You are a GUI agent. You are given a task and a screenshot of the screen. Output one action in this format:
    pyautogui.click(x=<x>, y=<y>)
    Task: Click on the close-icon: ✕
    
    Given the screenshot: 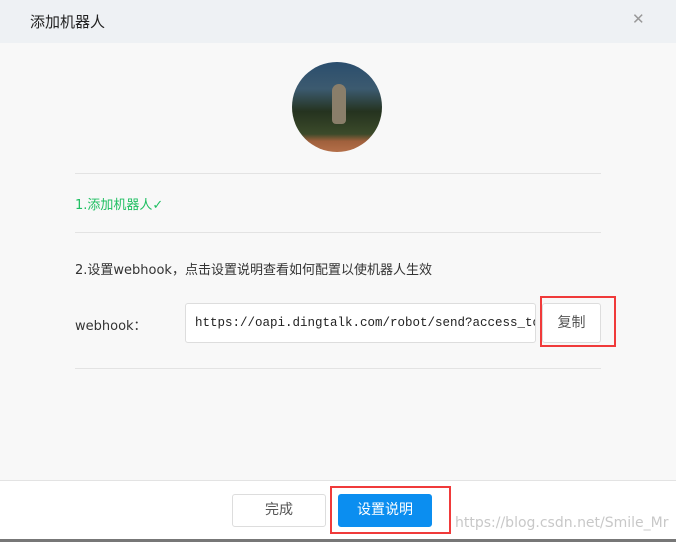 What is the action you would take?
    pyautogui.click(x=638, y=19)
    